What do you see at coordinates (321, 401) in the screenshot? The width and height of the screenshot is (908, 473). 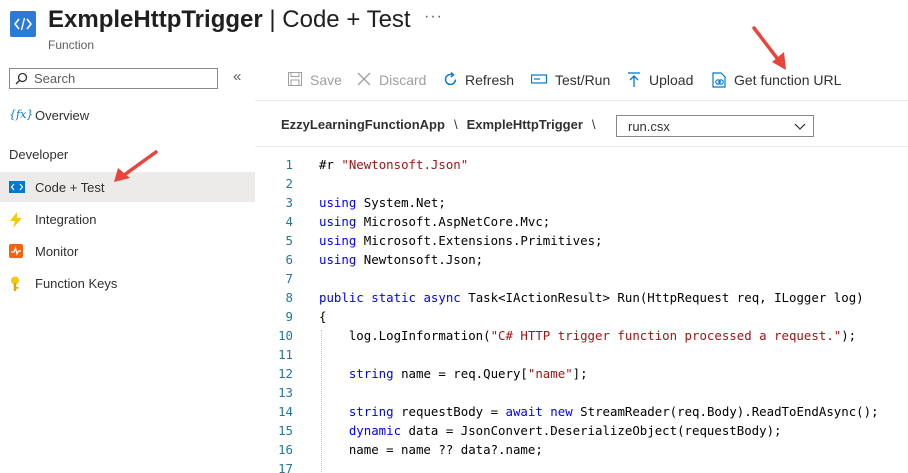 I see `indent-guide` at bounding box center [321, 401].